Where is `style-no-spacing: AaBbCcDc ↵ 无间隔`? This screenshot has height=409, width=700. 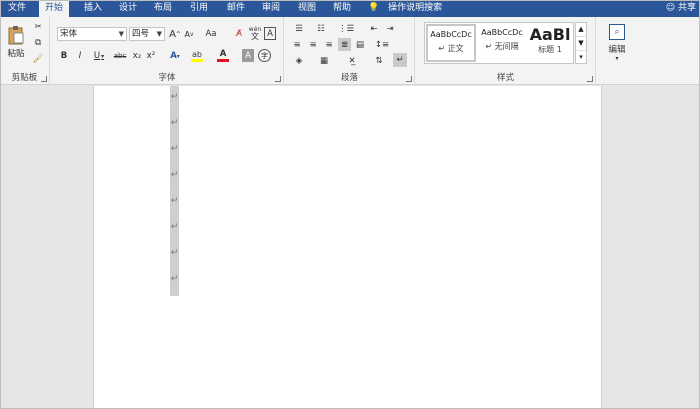
style-no-spacing: AaBbCcDc ↵ 无间隔 is located at coordinates (502, 43).